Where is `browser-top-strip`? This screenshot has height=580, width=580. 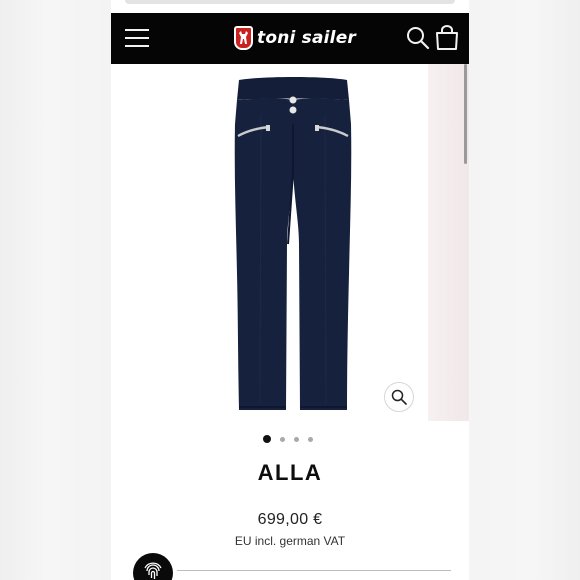 browser-top-strip is located at coordinates (290, 2).